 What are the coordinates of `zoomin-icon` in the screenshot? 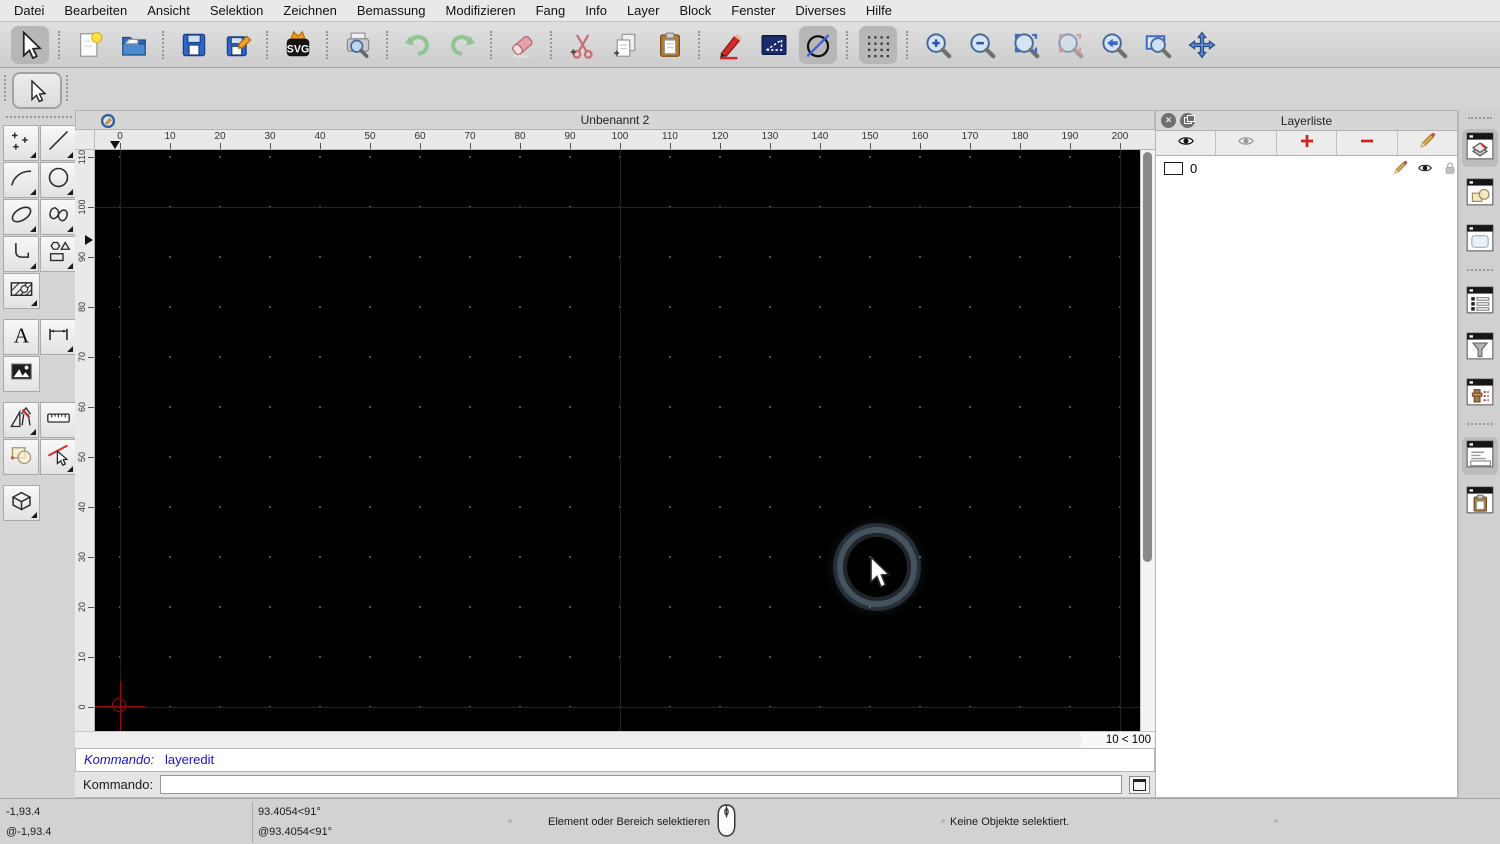 It's located at (938, 45).